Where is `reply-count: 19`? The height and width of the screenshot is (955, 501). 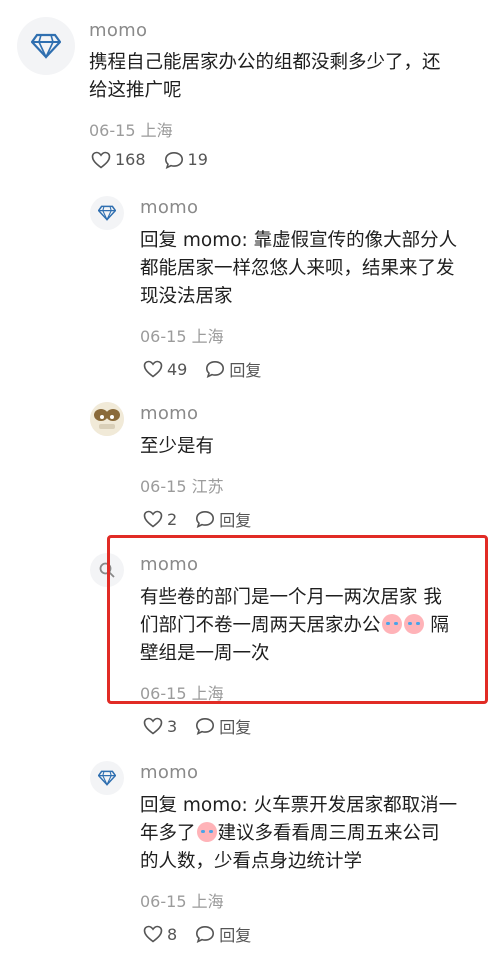
reply-count: 19 is located at coordinates (197, 159).